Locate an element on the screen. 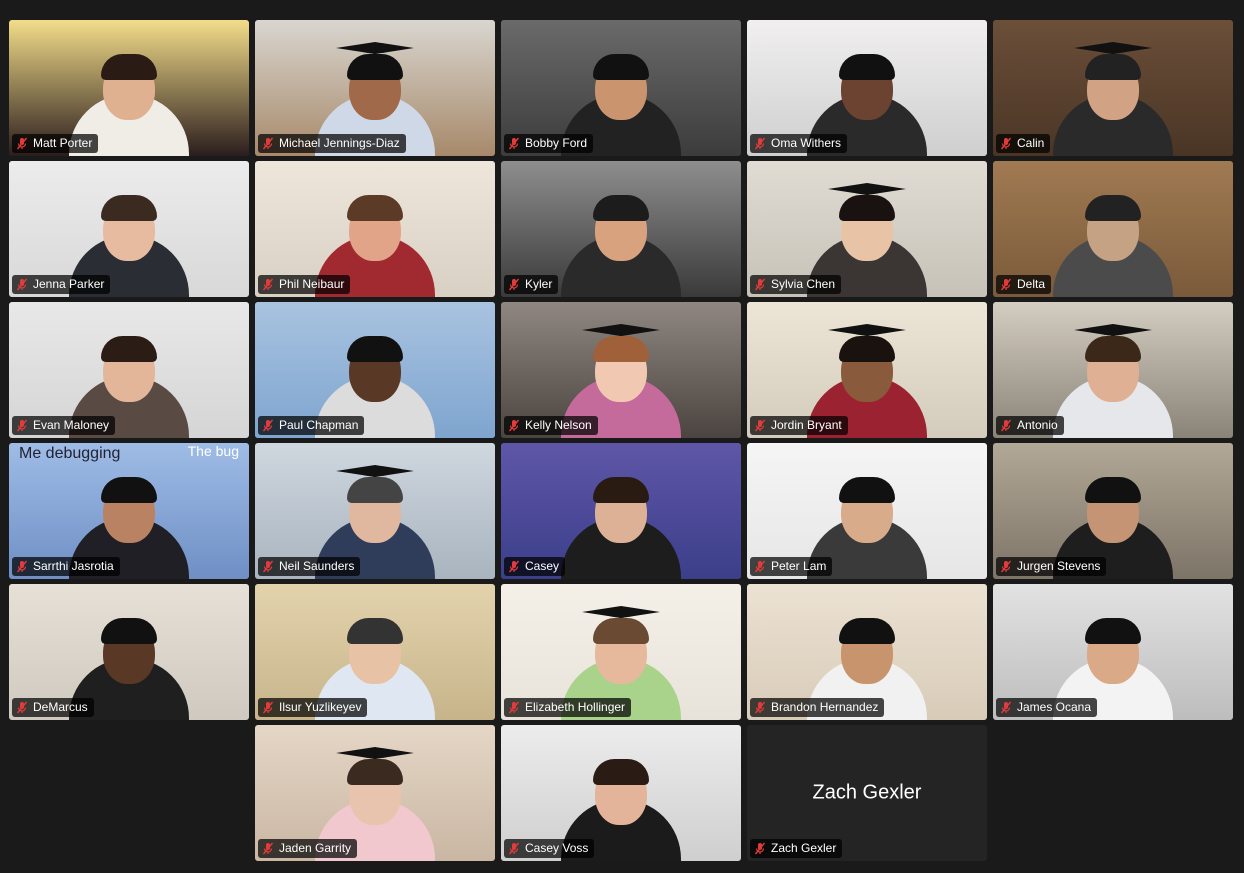 The height and width of the screenshot is (873, 1244). name-label: Jurgen Stevens is located at coordinates (1051, 566).